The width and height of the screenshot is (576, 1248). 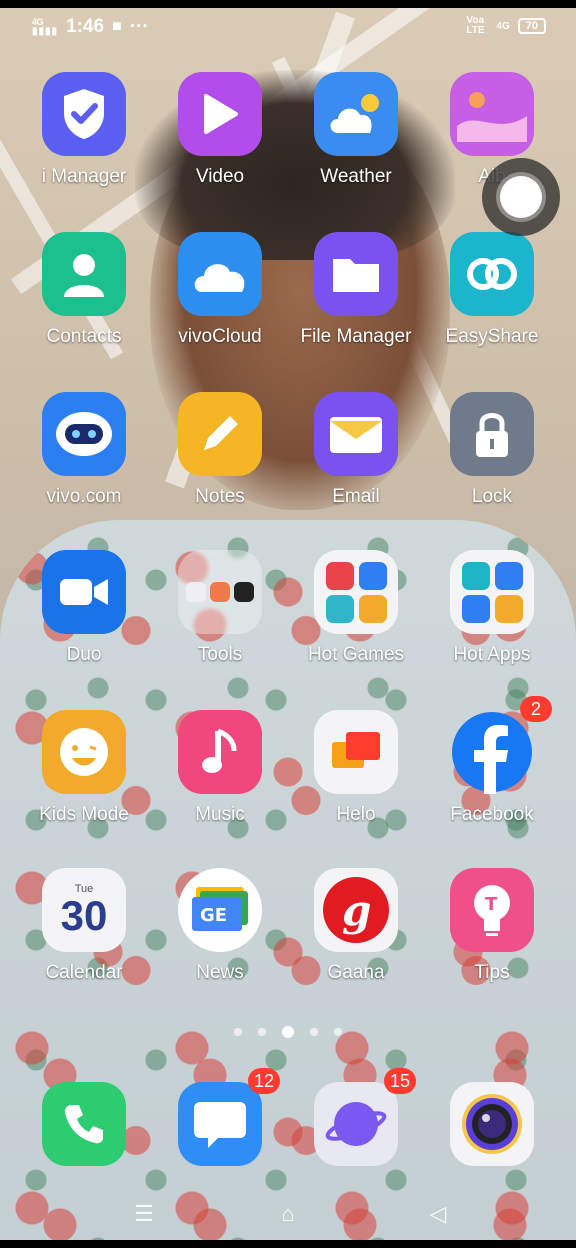 I want to click on app-tips: T Tips, so click(x=492, y=943).